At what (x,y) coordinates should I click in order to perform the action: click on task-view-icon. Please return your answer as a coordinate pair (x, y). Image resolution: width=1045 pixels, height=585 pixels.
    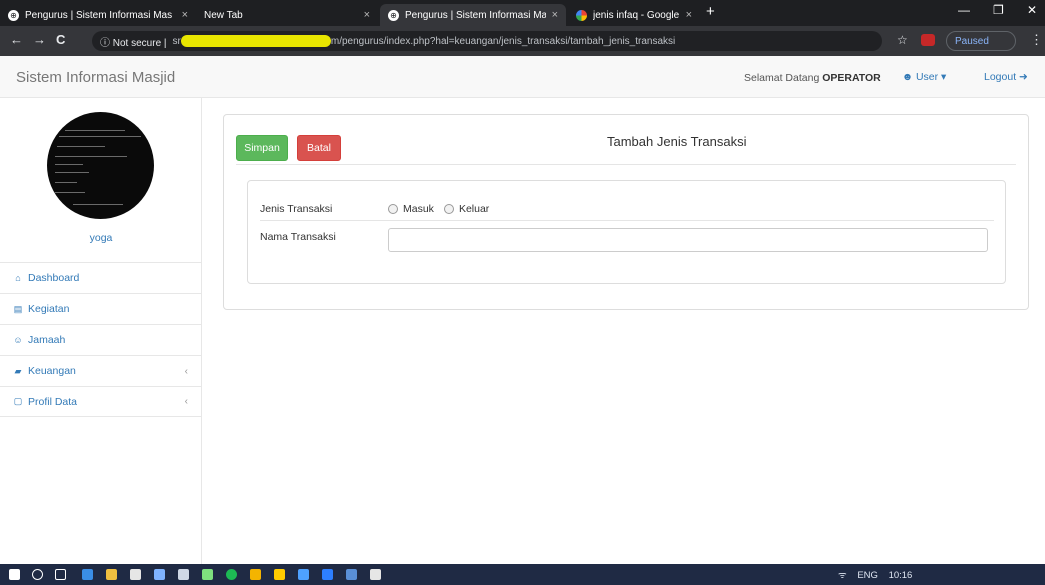
    Looking at the image, I should click on (60, 574).